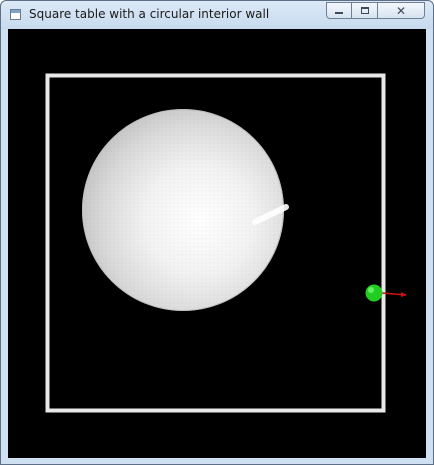  Describe the element at coordinates (339, 13) in the screenshot. I see `minimize-icon` at that location.